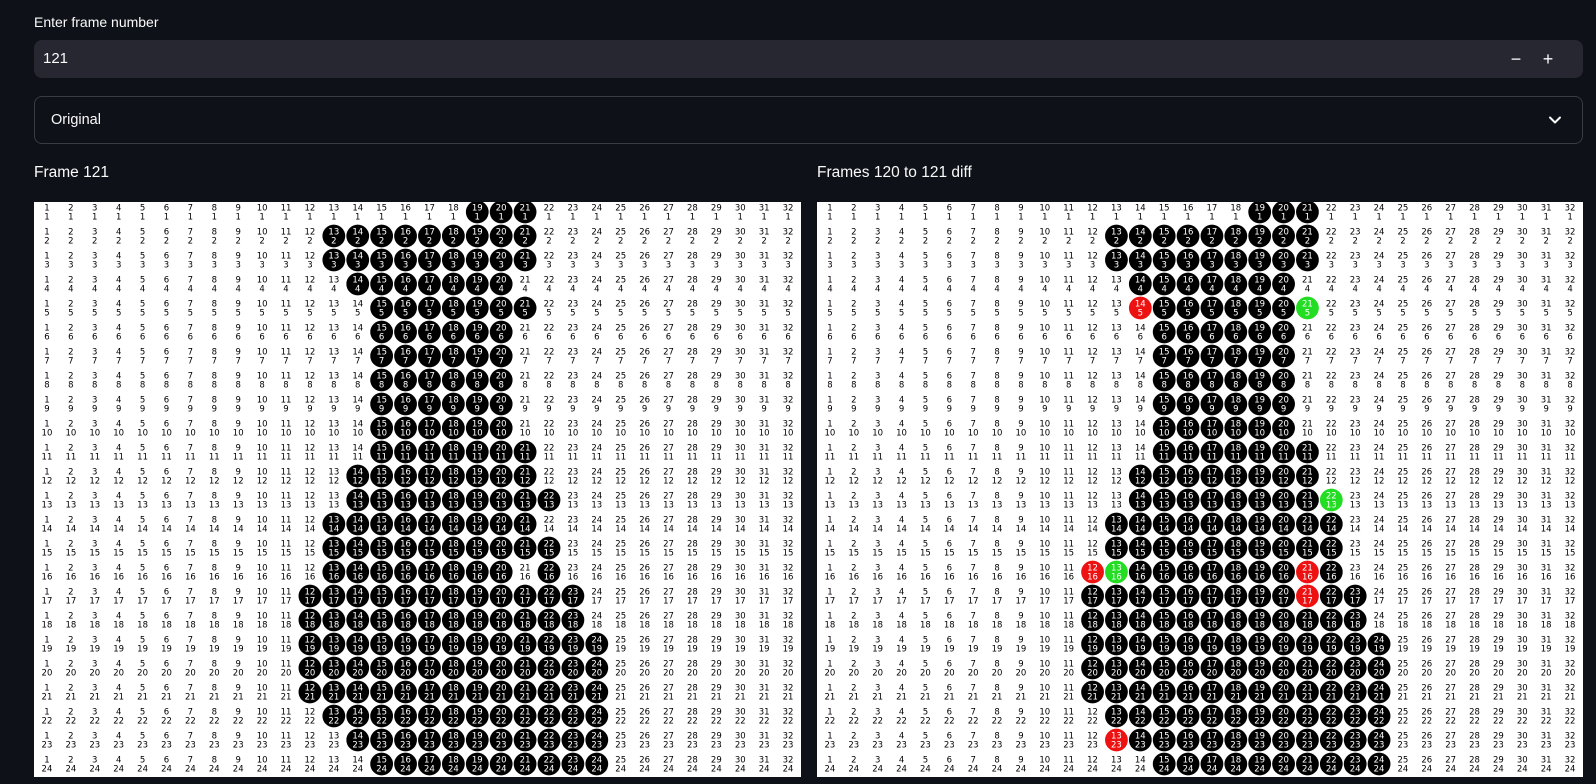  I want to click on grid-dot-filled: 189, so click(453, 404).